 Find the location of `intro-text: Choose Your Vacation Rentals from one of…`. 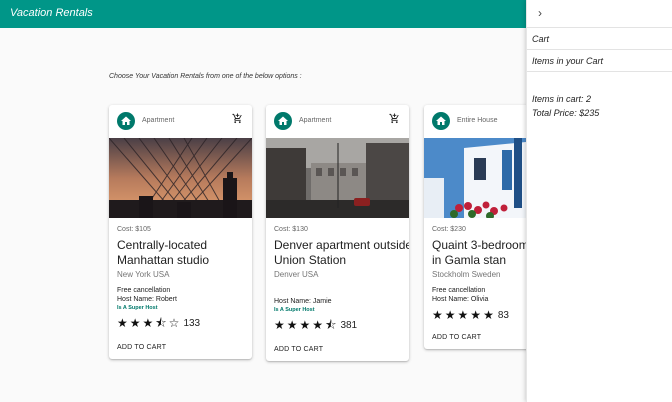

intro-text: Choose Your Vacation Rentals from one of… is located at coordinates (205, 76).